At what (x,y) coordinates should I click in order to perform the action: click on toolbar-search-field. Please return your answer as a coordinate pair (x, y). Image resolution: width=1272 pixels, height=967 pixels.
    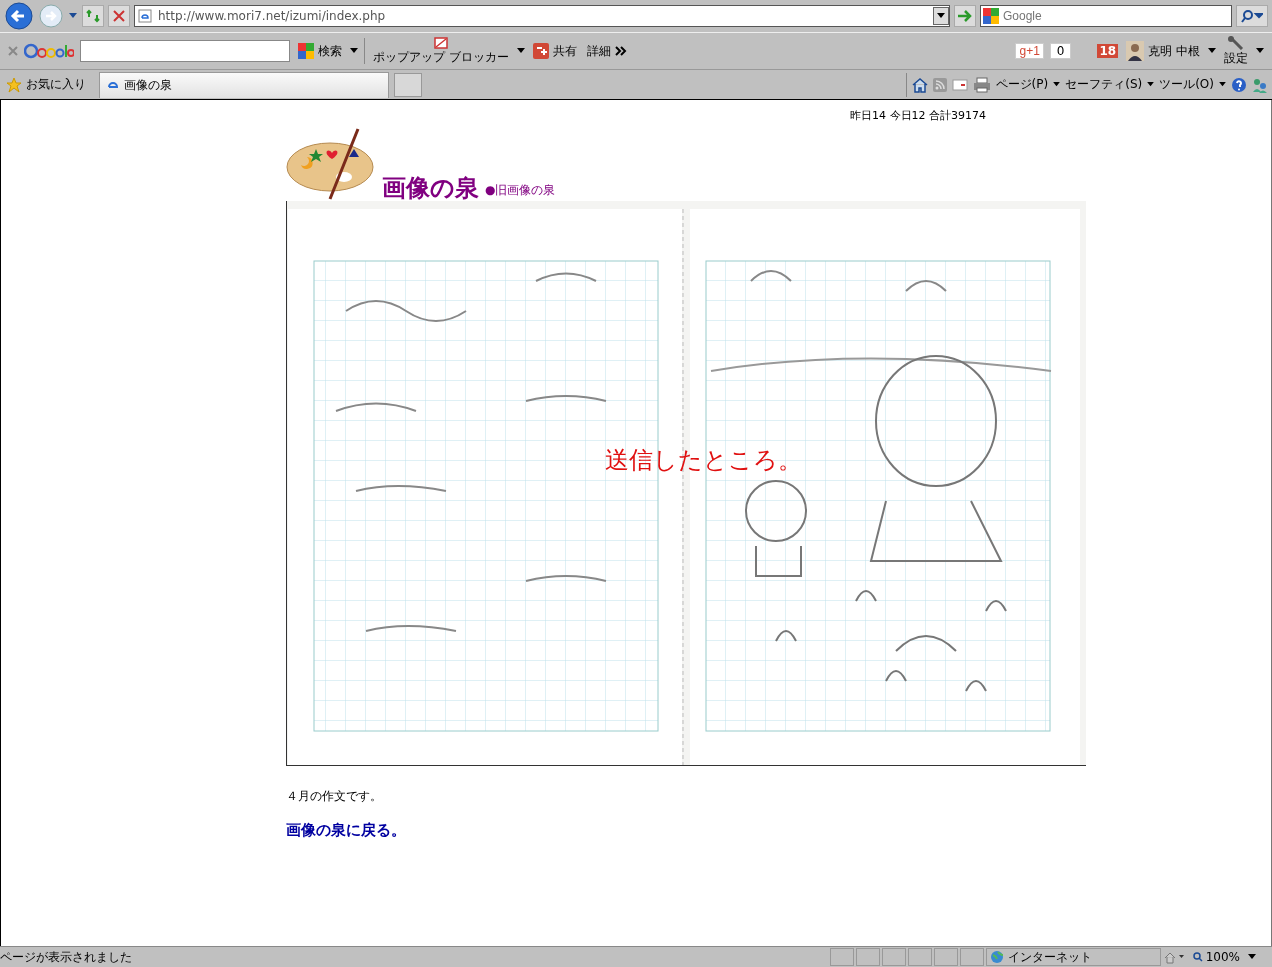
    Looking at the image, I should click on (185, 51).